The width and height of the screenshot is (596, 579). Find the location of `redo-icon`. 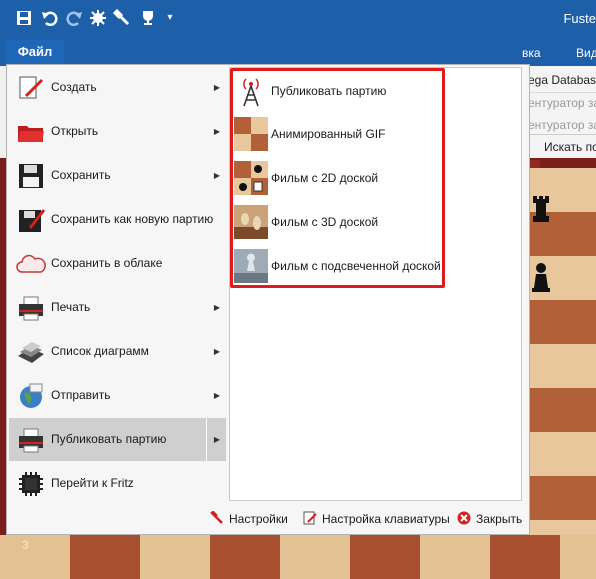

redo-icon is located at coordinates (74, 18).